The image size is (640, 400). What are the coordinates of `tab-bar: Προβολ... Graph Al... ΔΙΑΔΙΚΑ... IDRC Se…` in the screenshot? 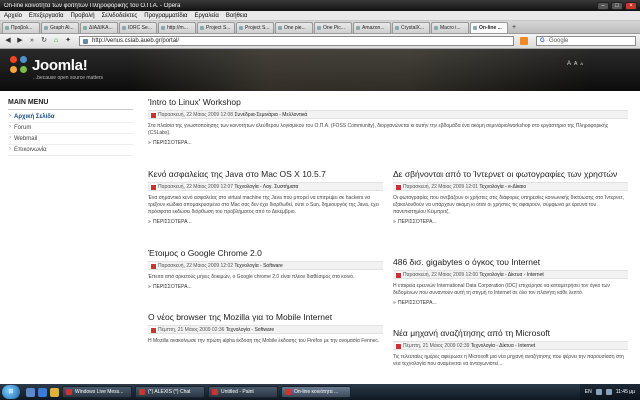 It's located at (320, 27).